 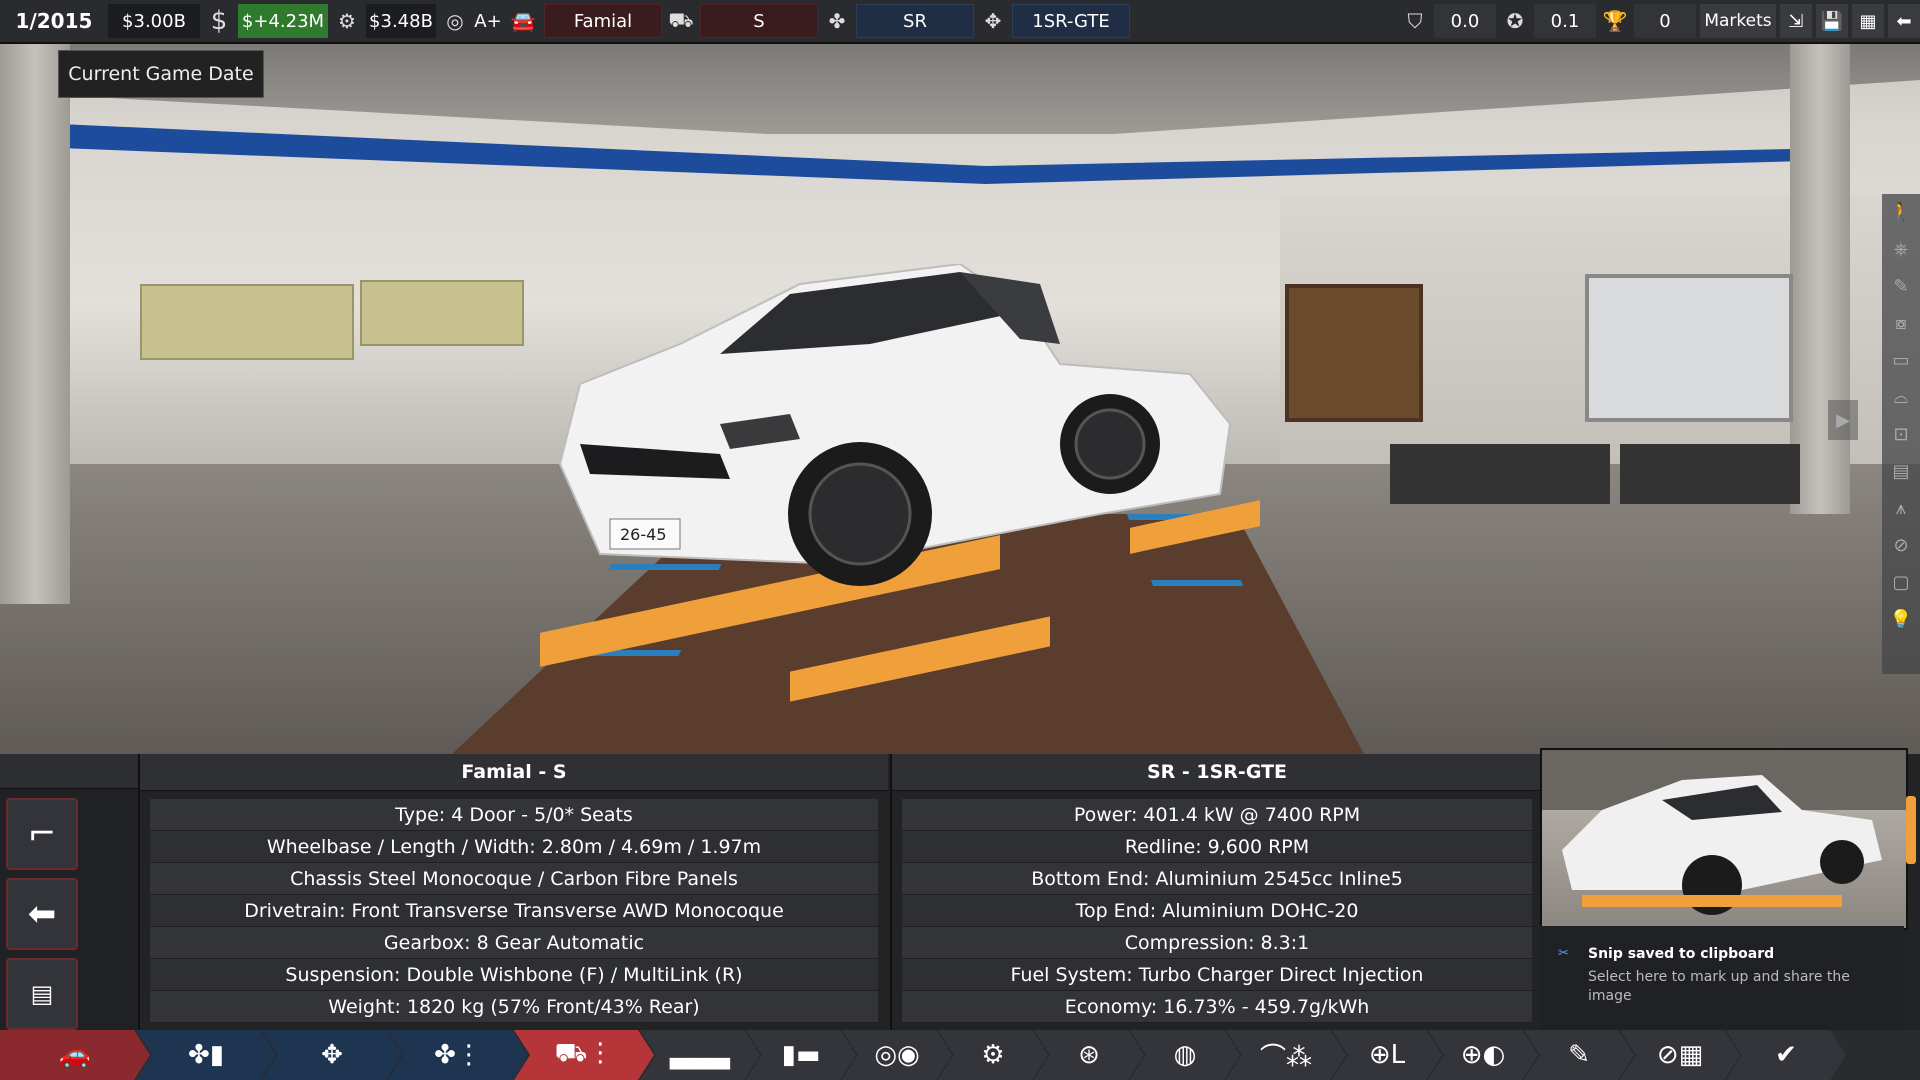 What do you see at coordinates (1415, 21) in the screenshot?
I see `shield-icon: ⛉` at bounding box center [1415, 21].